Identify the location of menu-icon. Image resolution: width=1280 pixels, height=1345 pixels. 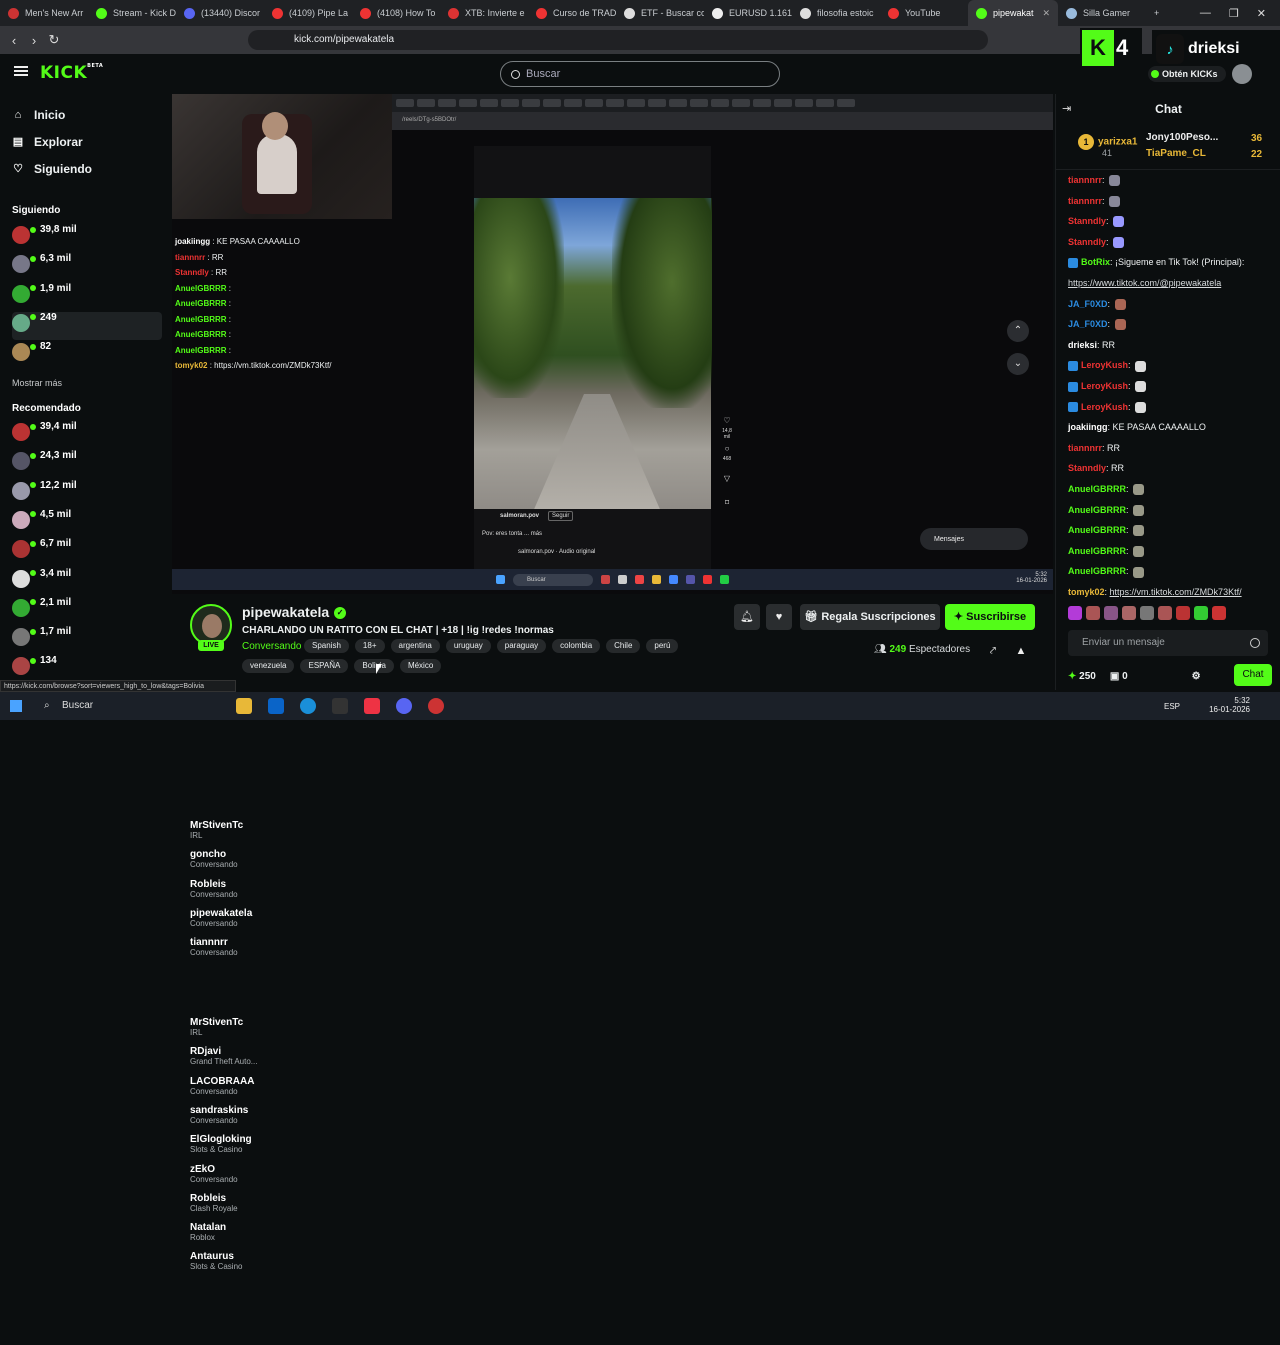
(21, 71).